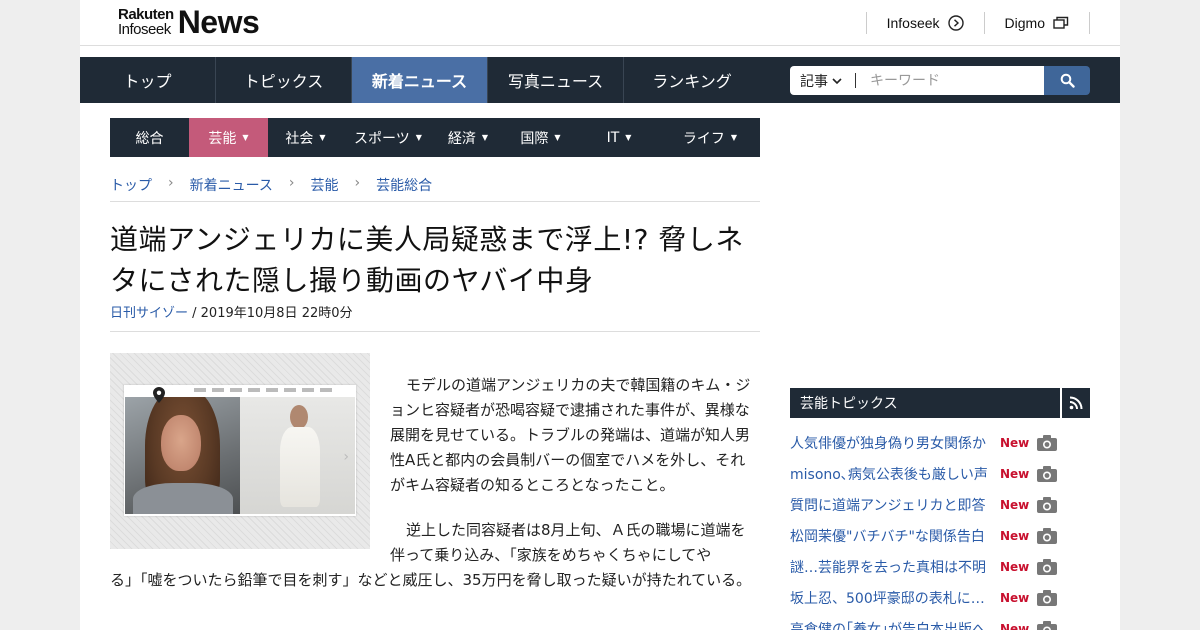  Describe the element at coordinates (461, 138) in the screenshot. I see `category-label: 経済` at that location.